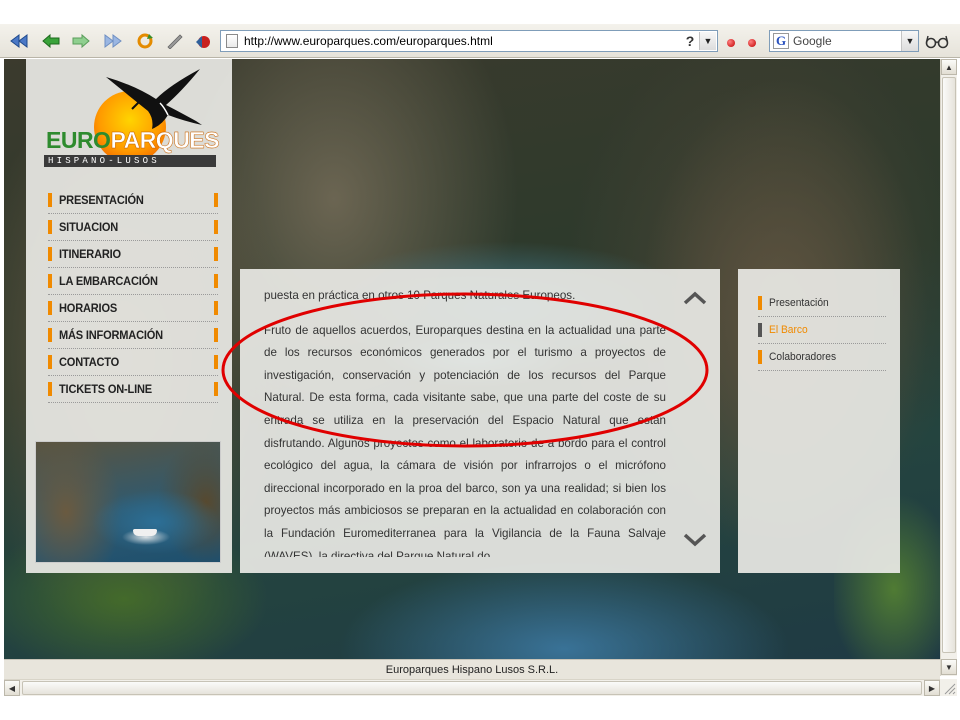 The height and width of the screenshot is (720, 960). Describe the element at coordinates (133, 308) in the screenshot. I see `menu-item-horarios: HORARIOS` at that location.